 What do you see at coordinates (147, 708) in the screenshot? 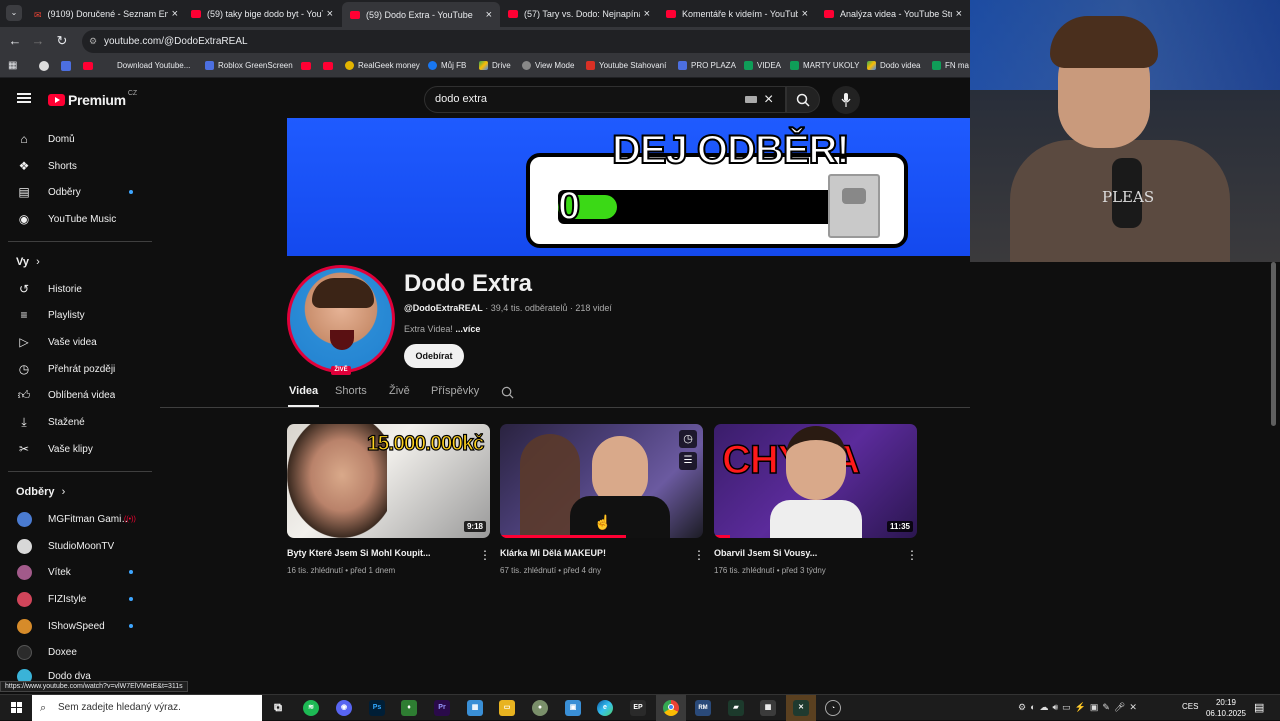
I see `taskbar-search-input: ⌕ Sem zadejte hledaný výraz.` at bounding box center [147, 708].